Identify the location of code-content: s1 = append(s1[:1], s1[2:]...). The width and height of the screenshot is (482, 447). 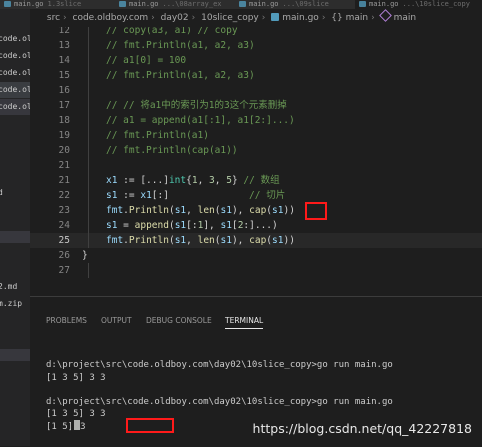
(192, 225).